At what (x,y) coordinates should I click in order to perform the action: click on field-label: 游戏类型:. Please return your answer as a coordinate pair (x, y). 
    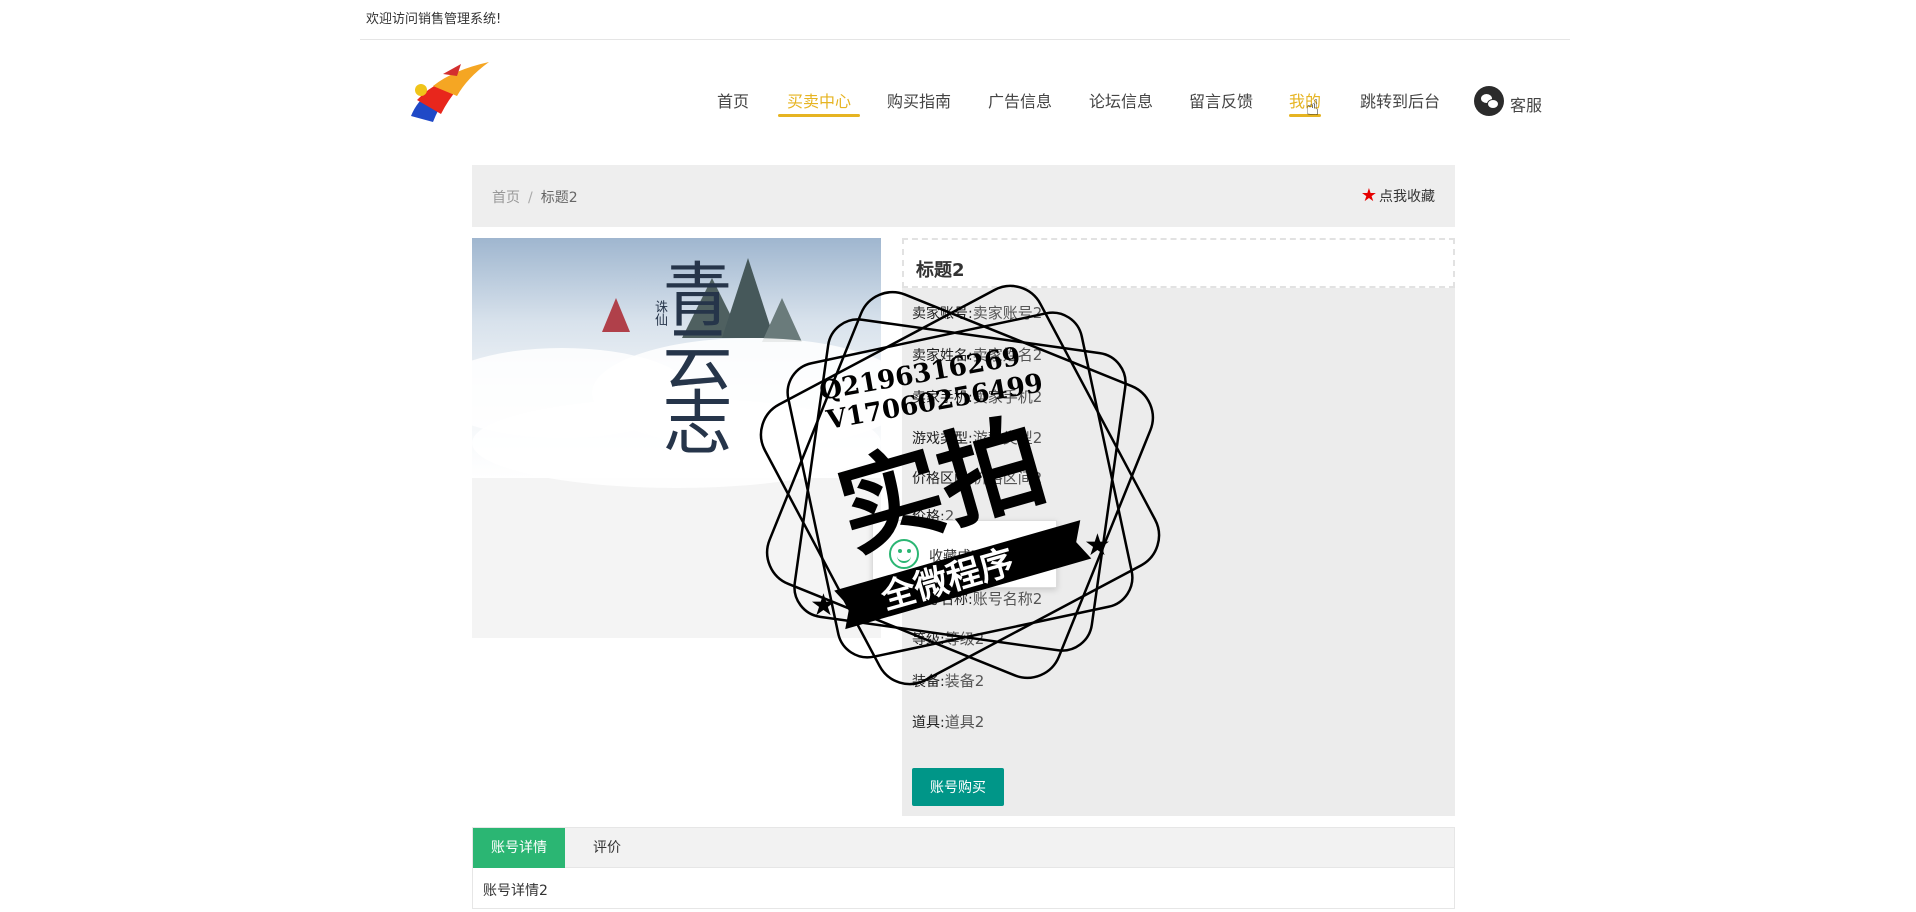
    Looking at the image, I should click on (942, 439).